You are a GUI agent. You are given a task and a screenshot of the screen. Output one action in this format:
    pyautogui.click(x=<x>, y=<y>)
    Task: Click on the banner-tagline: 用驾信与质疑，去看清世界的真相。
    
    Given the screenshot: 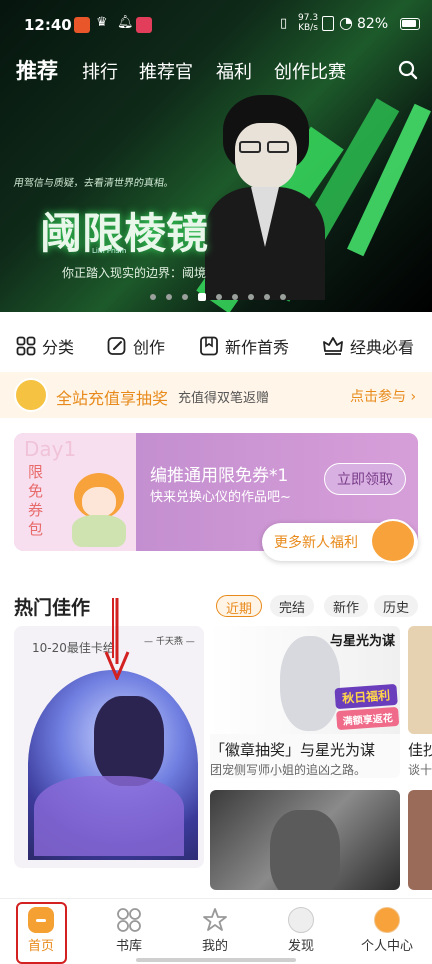 What is the action you would take?
    pyautogui.click(x=93, y=183)
    